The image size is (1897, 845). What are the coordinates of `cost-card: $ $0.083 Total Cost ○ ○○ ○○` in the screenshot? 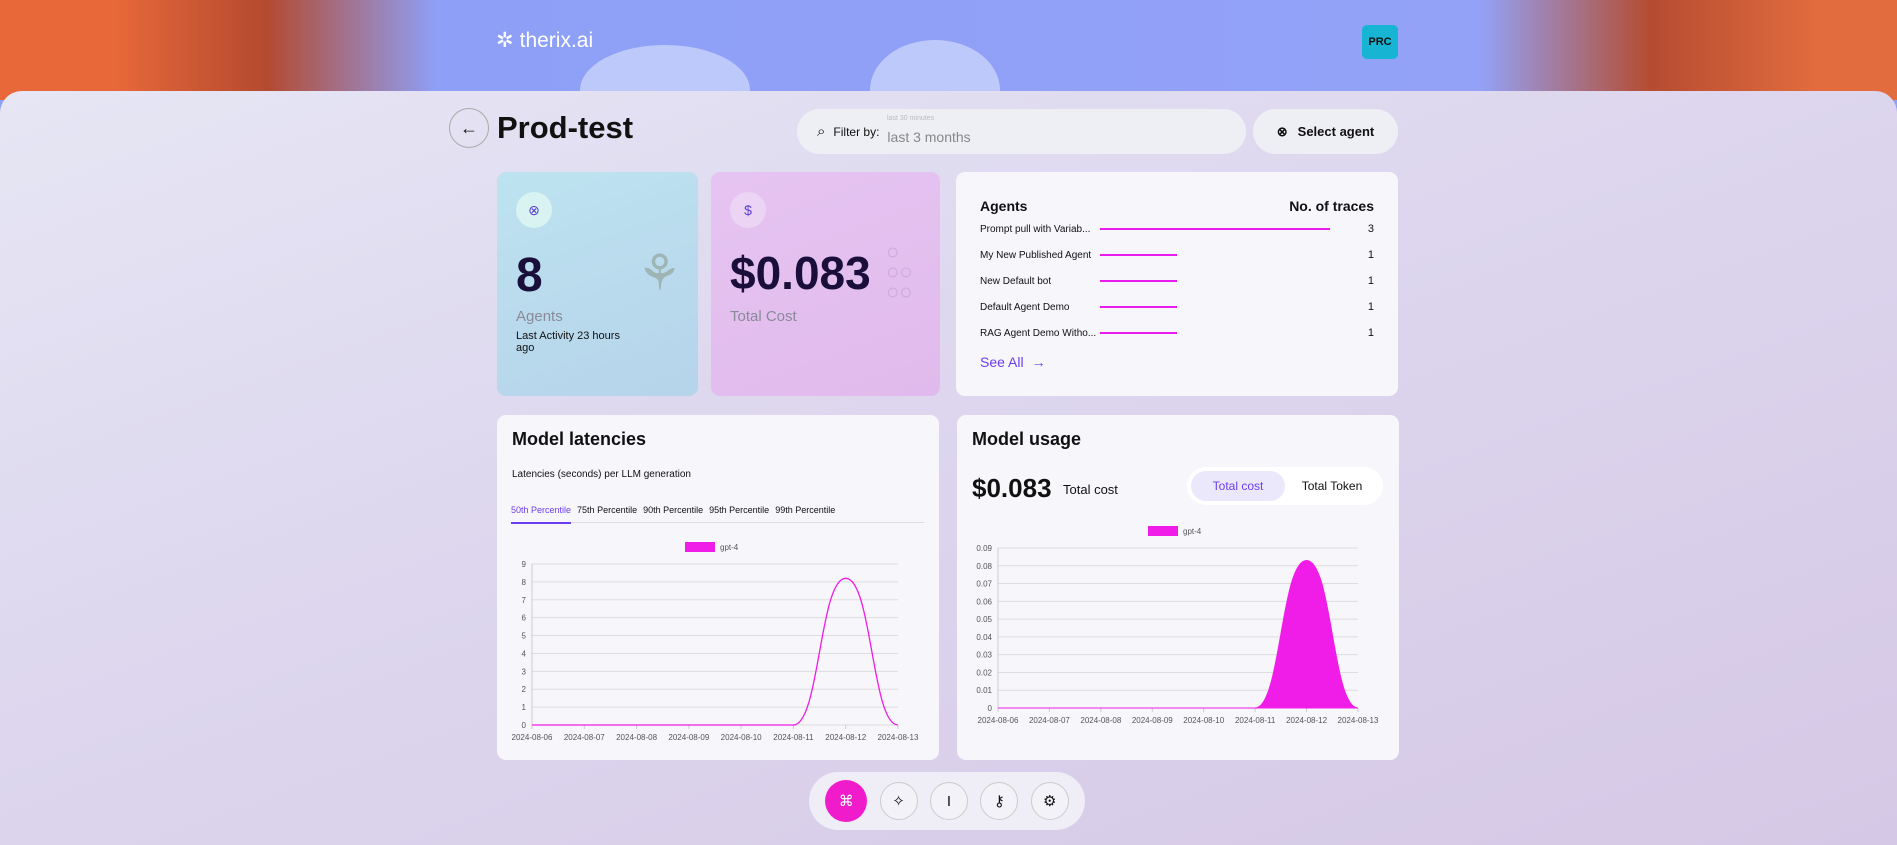 It's located at (825, 284).